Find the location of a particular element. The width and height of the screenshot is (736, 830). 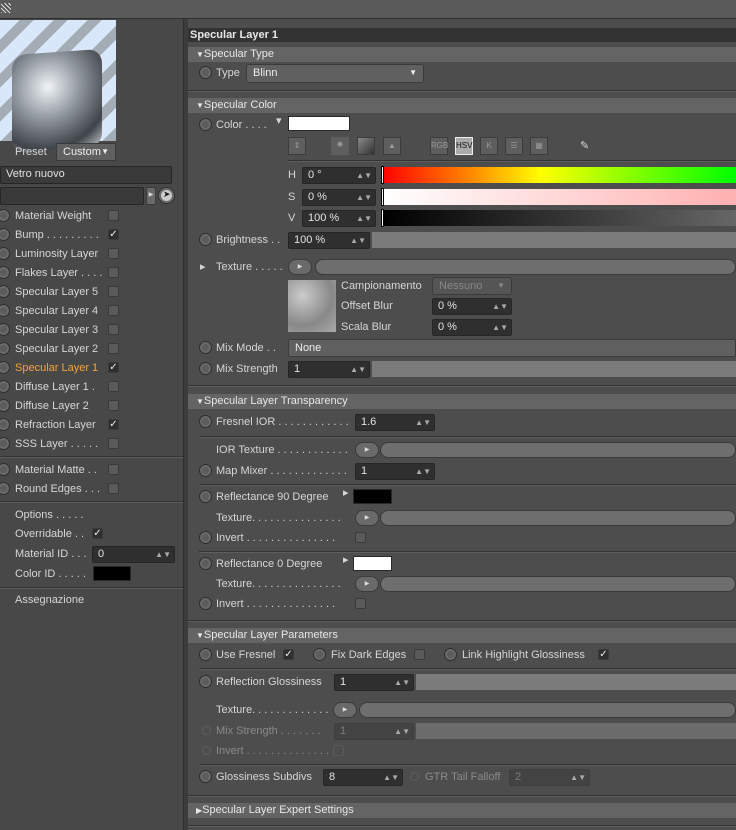

spectrum-icon is located at coordinates (366, 146).